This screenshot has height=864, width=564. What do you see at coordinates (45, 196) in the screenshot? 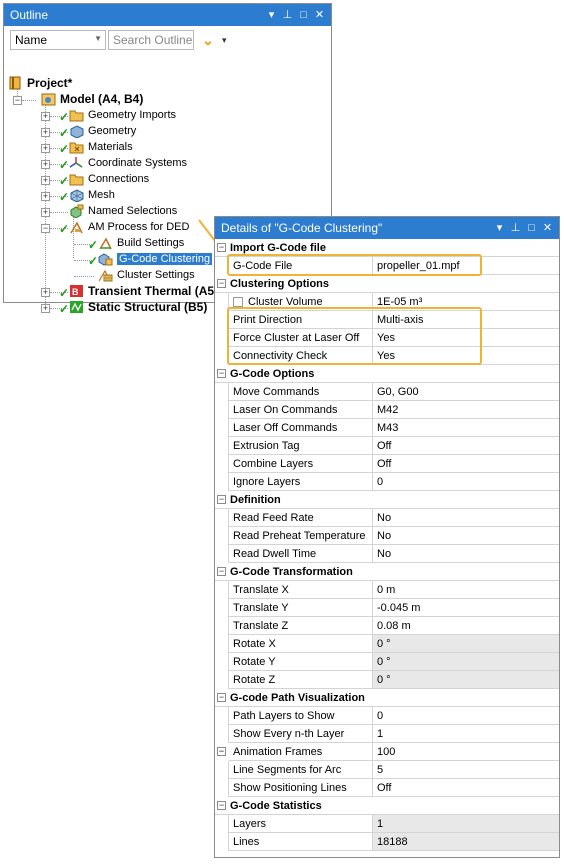
I see `expand-mesh-toggle: +` at bounding box center [45, 196].